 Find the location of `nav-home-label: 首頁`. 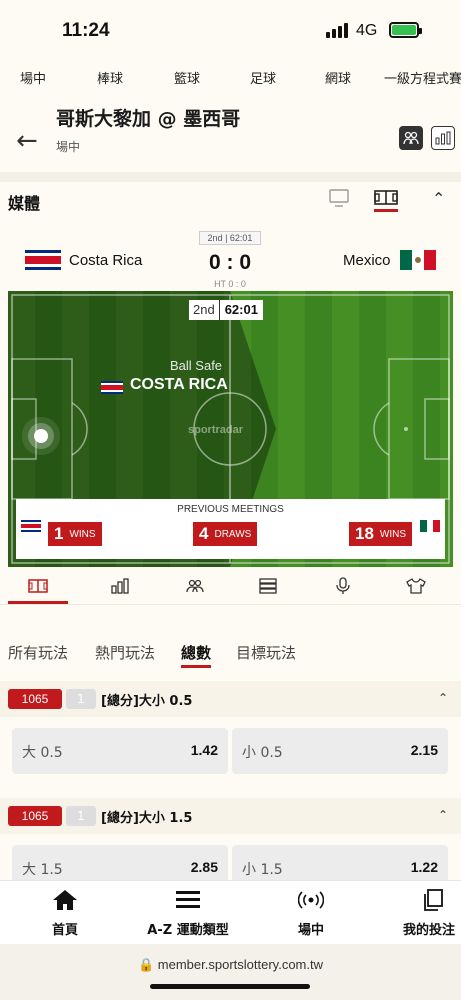

nav-home-label: 首頁 is located at coordinates (64, 930).